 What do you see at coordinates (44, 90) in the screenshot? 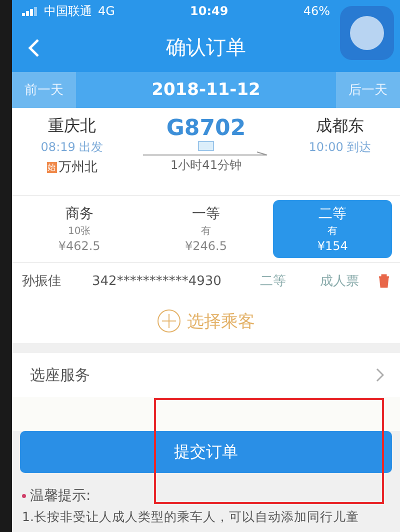
I see `previous-day-button: 前一天` at bounding box center [44, 90].